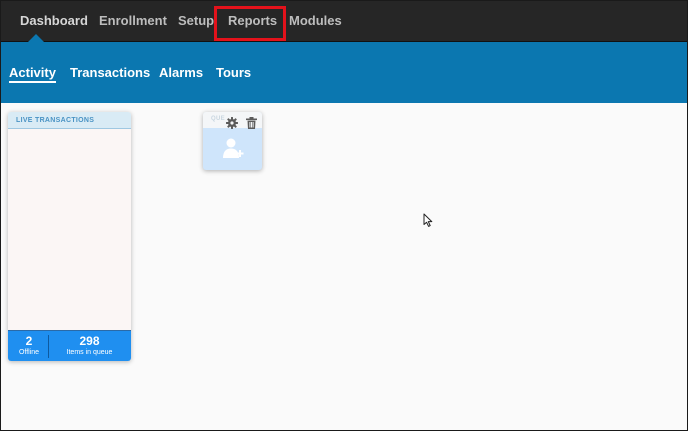 Image resolution: width=688 pixels, height=431 pixels. Describe the element at coordinates (29, 341) in the screenshot. I see `offline-count: 2` at that location.